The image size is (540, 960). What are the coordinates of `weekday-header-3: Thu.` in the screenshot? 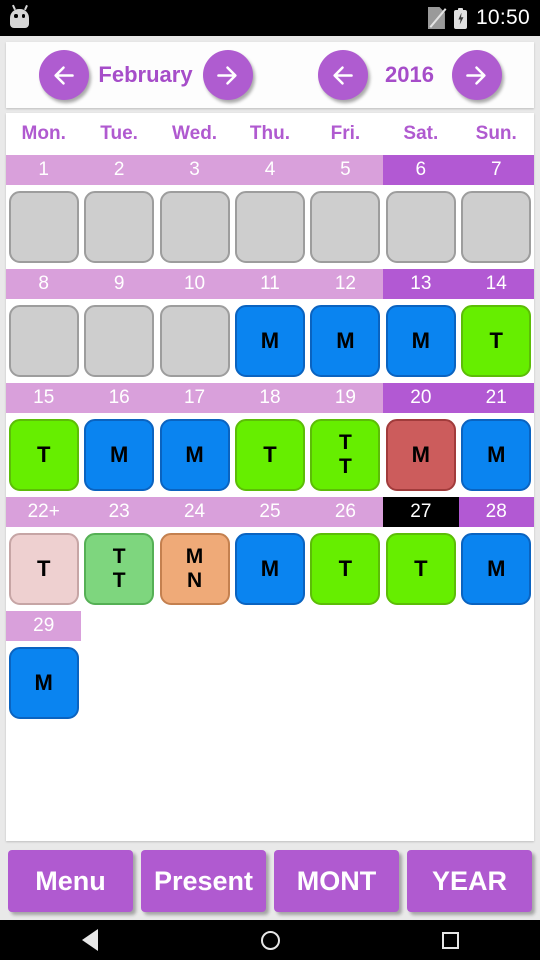 It's located at (270, 133).